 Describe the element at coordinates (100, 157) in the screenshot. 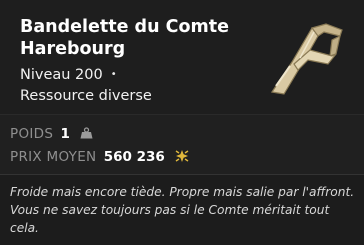

I see `price-row: PRIX MOYEN 560 236` at that location.